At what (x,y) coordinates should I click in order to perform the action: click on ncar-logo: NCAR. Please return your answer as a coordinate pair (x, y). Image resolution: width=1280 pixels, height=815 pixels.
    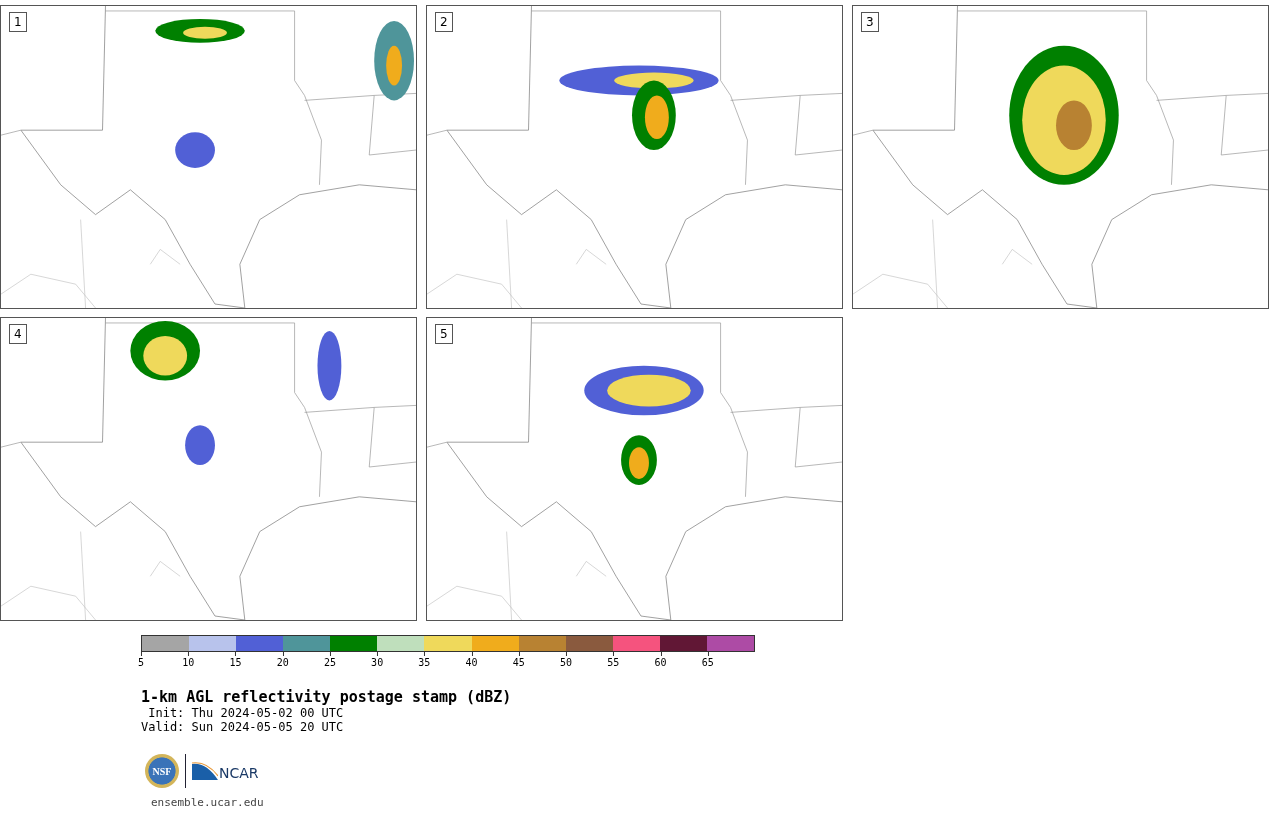
    Looking at the image, I should click on (225, 771).